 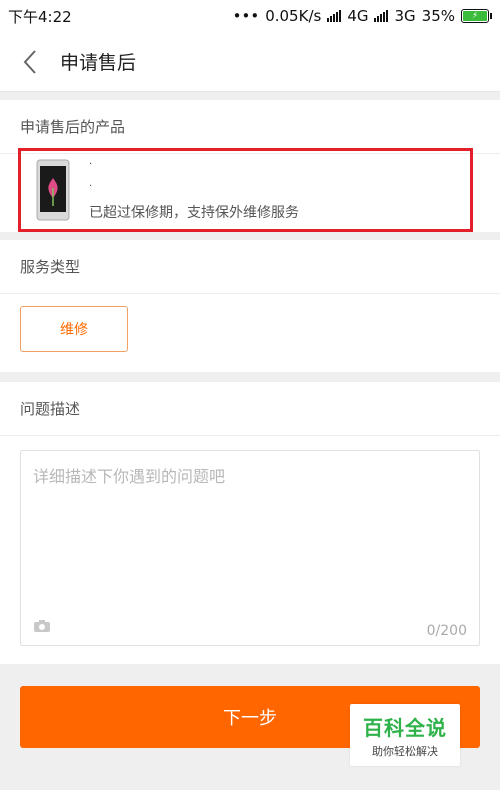 What do you see at coordinates (98, 63) in the screenshot?
I see `page-title: 申请售后` at bounding box center [98, 63].